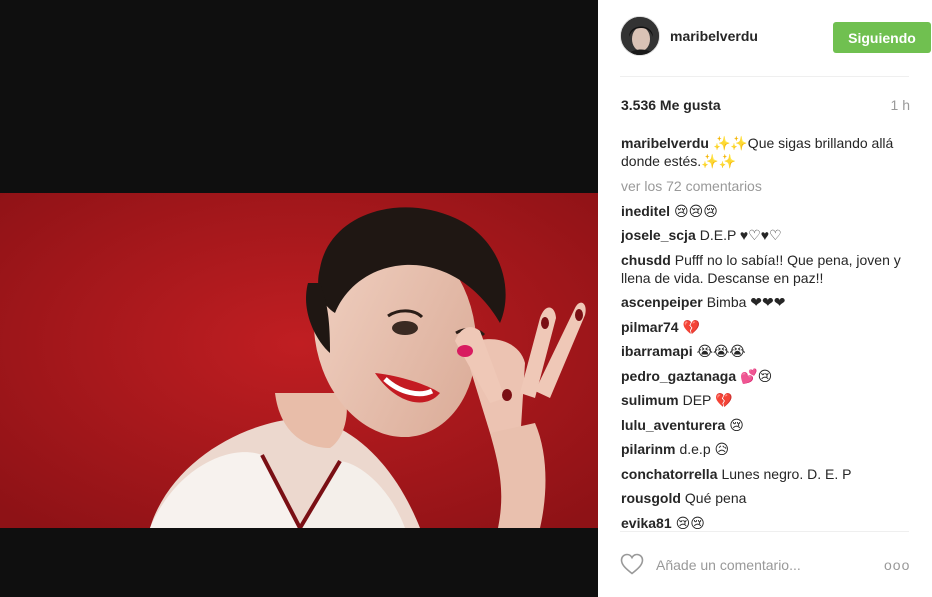  Describe the element at coordinates (740, 235) in the screenshot. I see `comment-text: D.E.P ♥♡♥♡` at that location.